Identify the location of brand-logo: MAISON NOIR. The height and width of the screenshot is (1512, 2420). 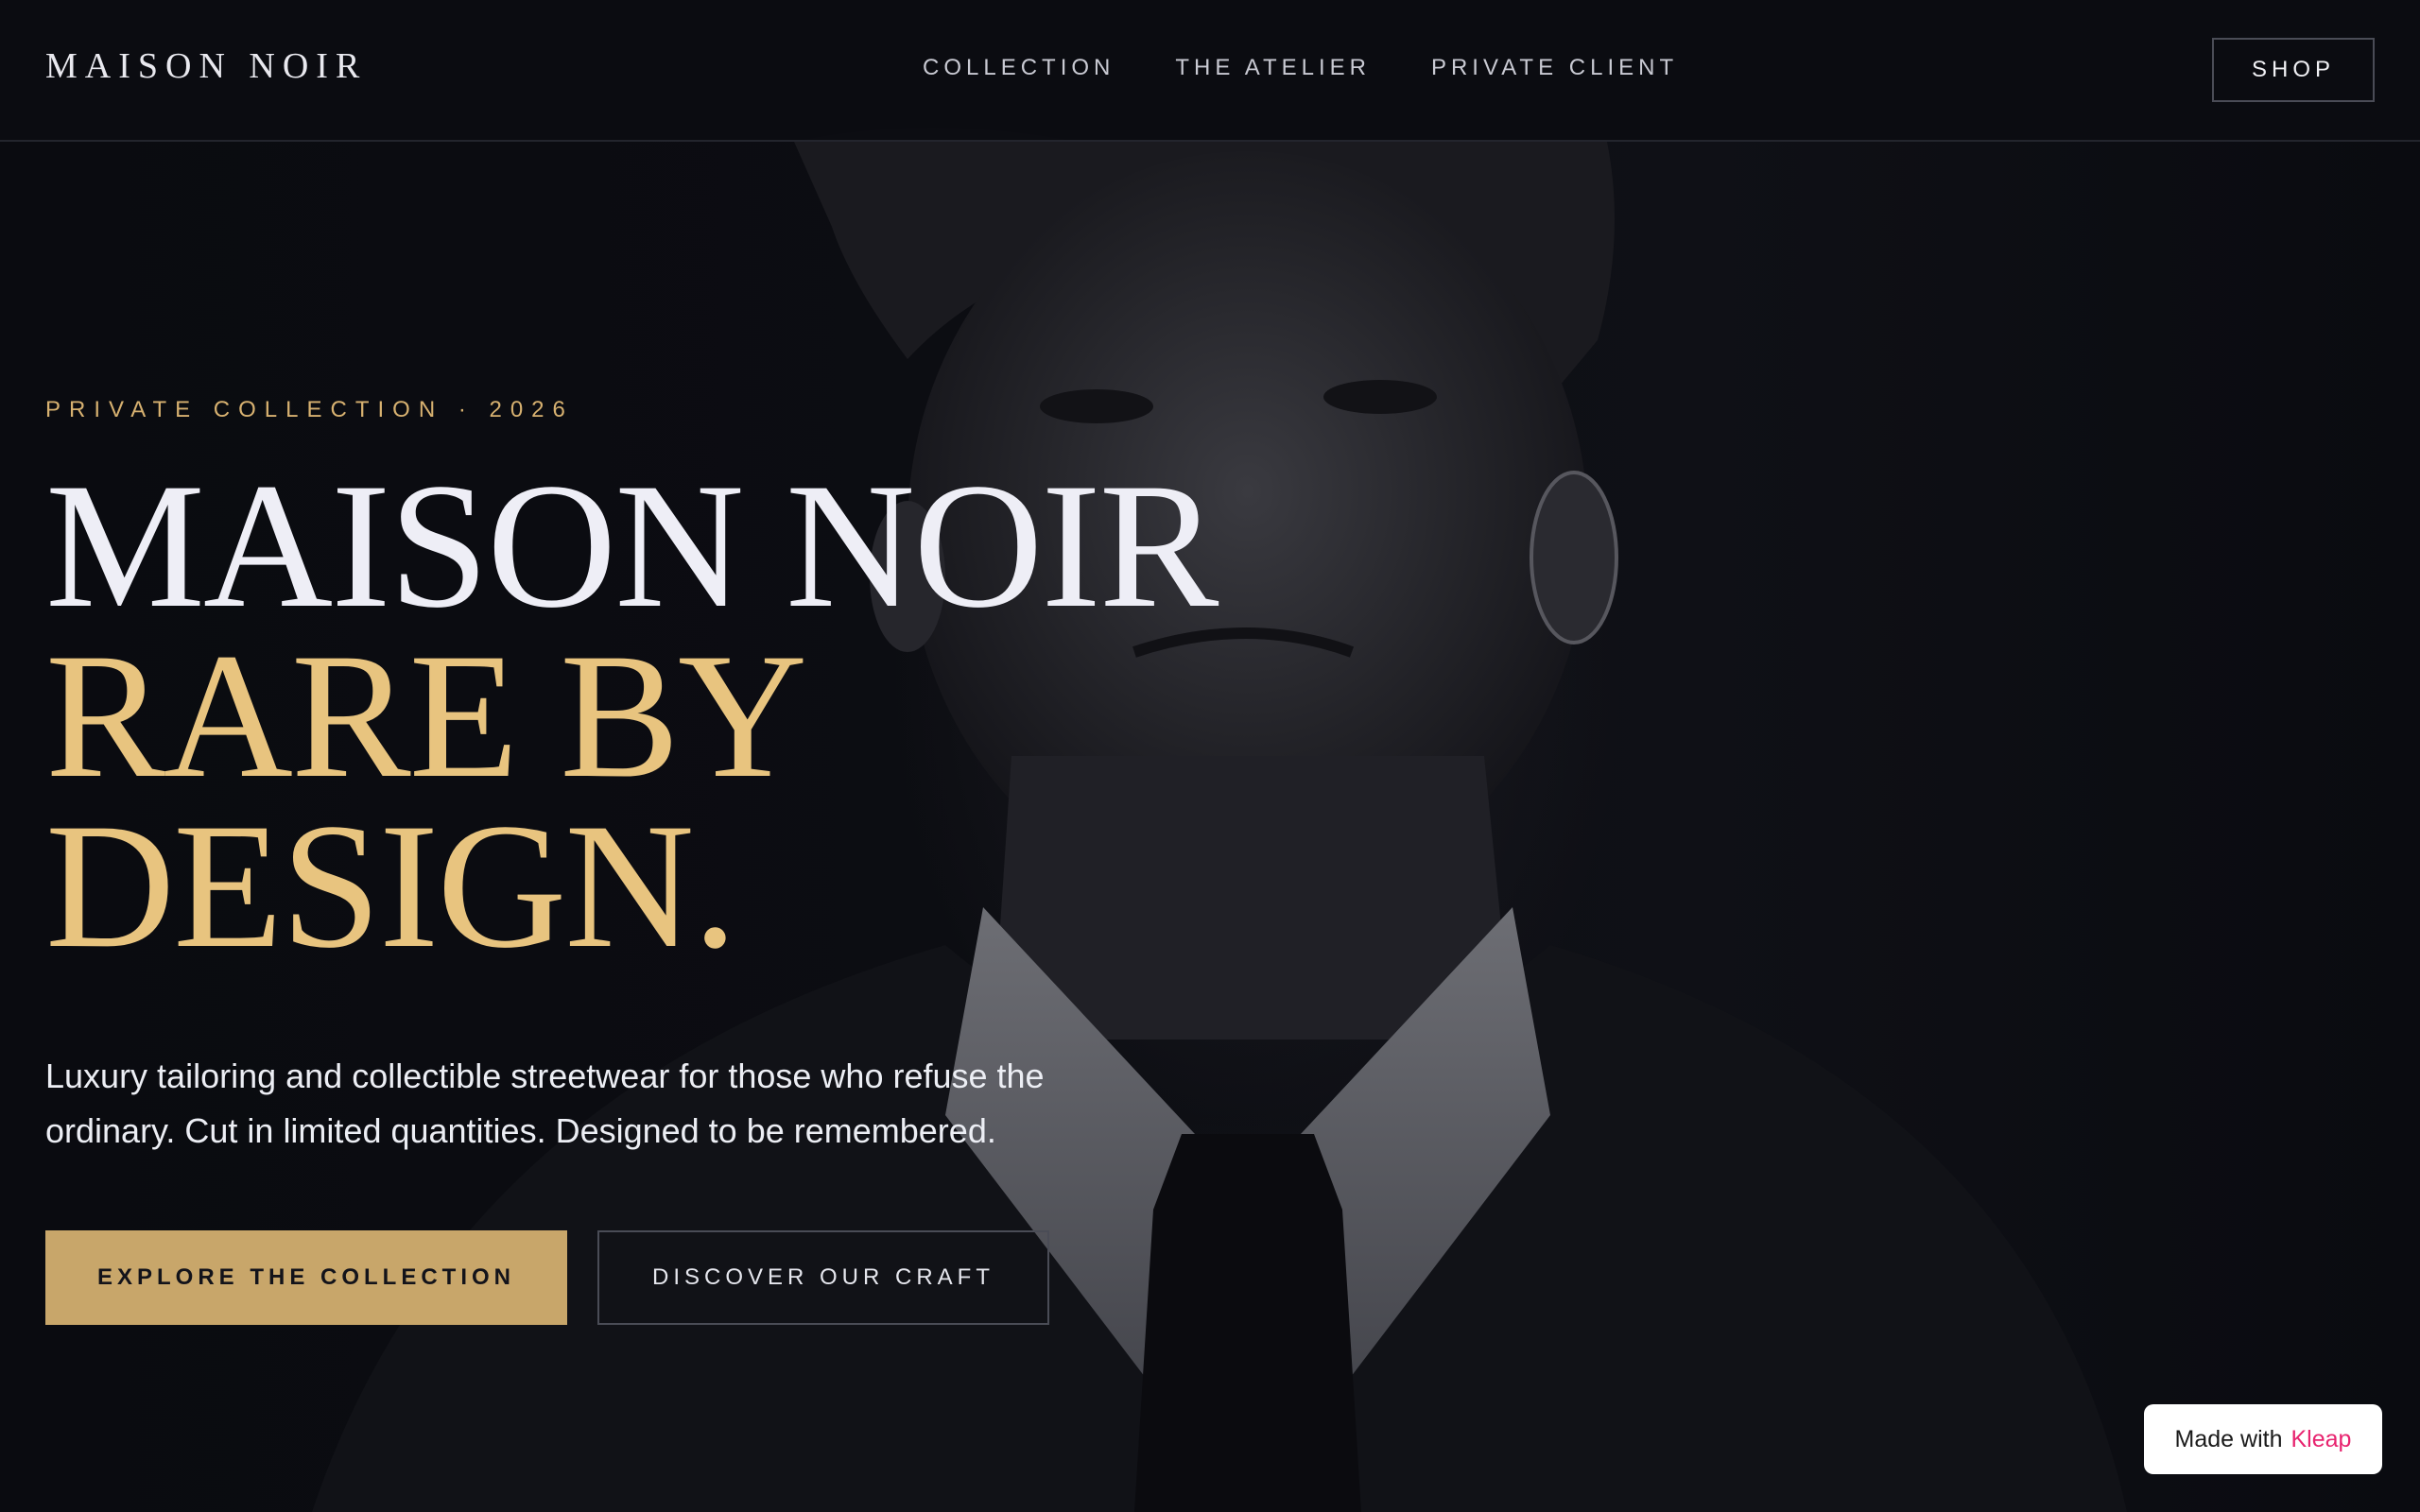
(206, 66).